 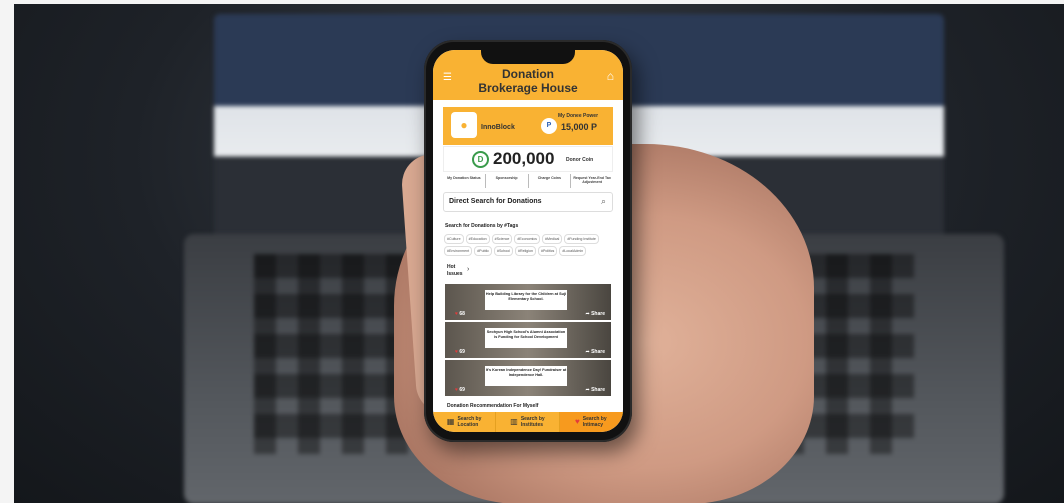 What do you see at coordinates (528, 57) in the screenshot?
I see `phone-notch` at bounding box center [528, 57].